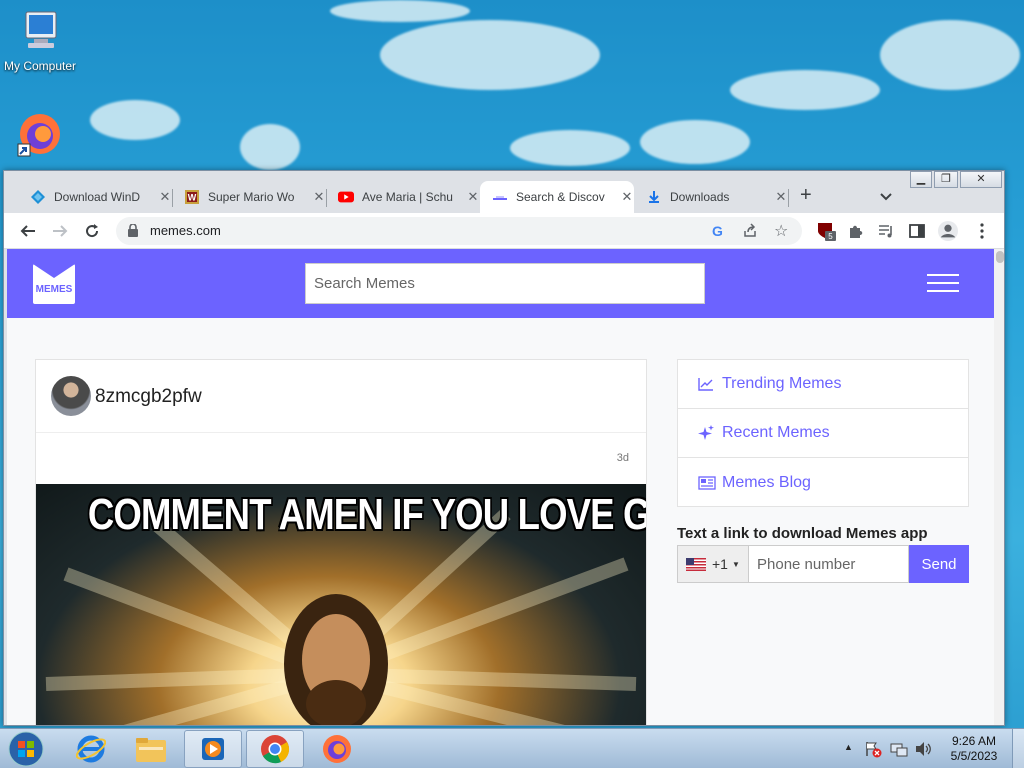 The height and width of the screenshot is (768, 1024). I want to click on taskbar-explorer-icon, so click(151, 749).